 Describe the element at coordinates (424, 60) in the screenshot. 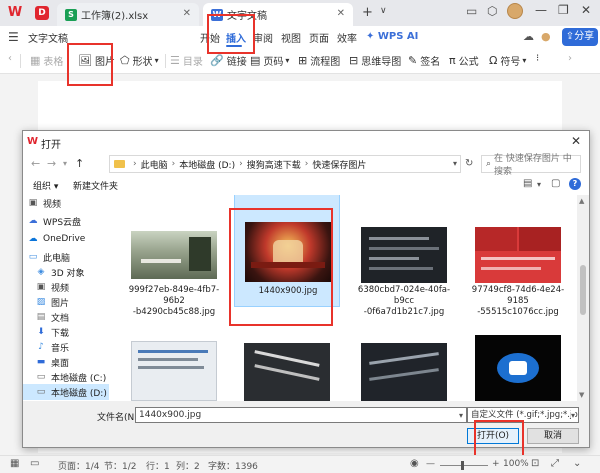

I see `signature-button: ✎ 签名` at that location.